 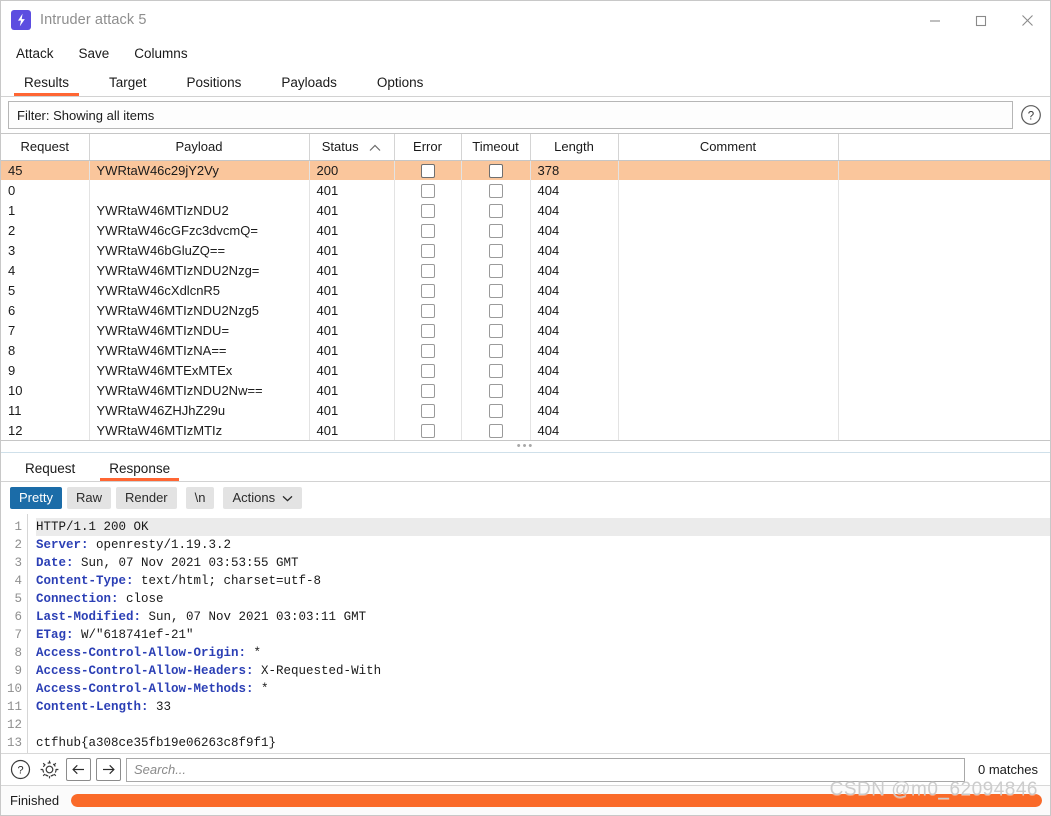 I want to click on column-header-payload: Payload, so click(x=199, y=147).